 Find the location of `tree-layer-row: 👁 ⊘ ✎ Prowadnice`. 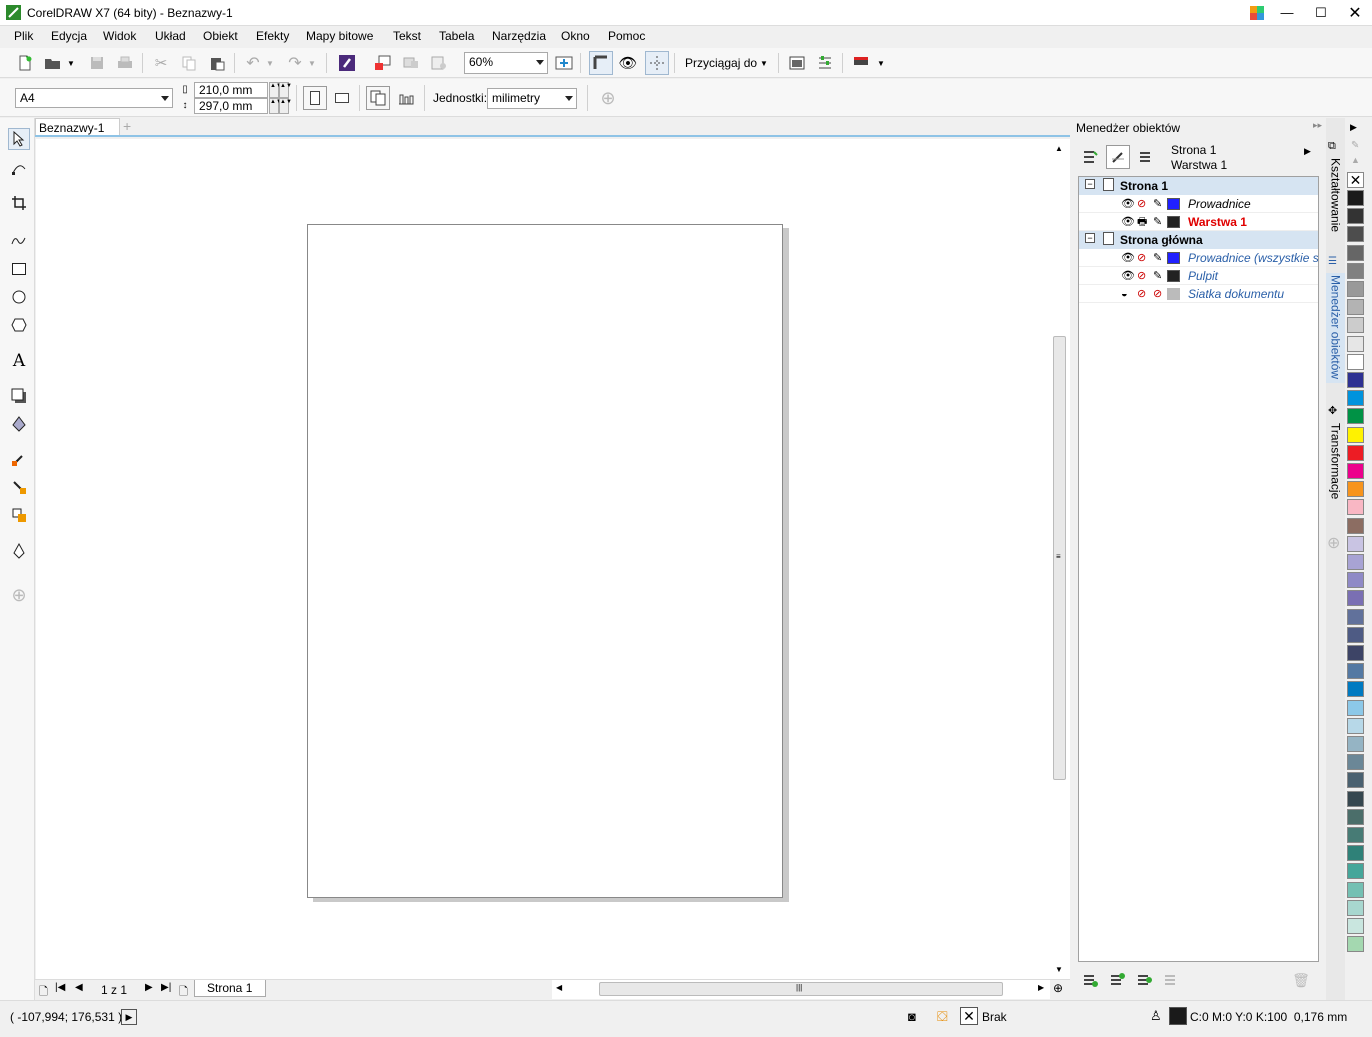

tree-layer-row: 👁 ⊘ ✎ Prowadnice is located at coordinates (1198, 204).